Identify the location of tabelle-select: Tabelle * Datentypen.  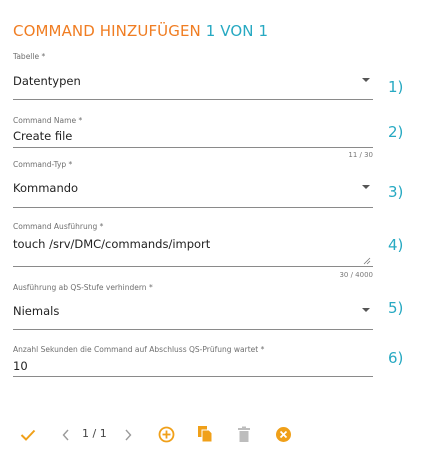
(193, 77).